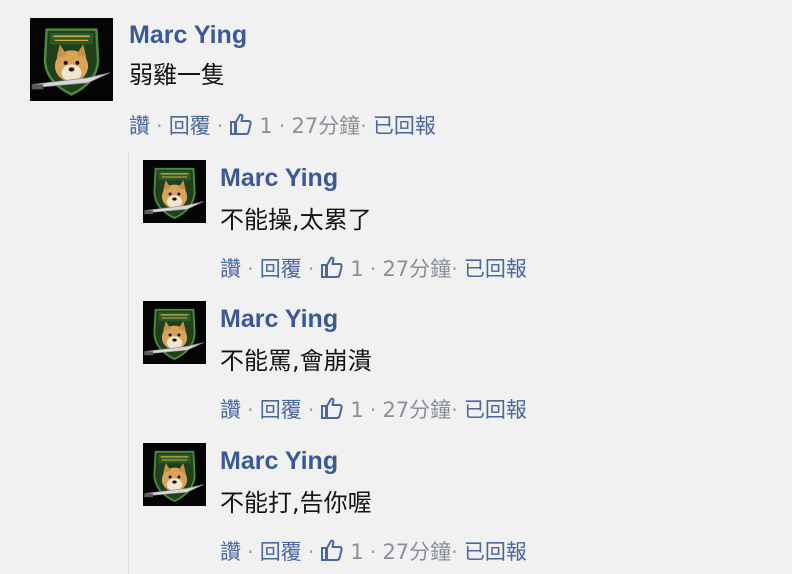 The width and height of the screenshot is (792, 574). Describe the element at coordinates (296, 361) in the screenshot. I see `reply-text: 不能罵,會崩潰` at that location.